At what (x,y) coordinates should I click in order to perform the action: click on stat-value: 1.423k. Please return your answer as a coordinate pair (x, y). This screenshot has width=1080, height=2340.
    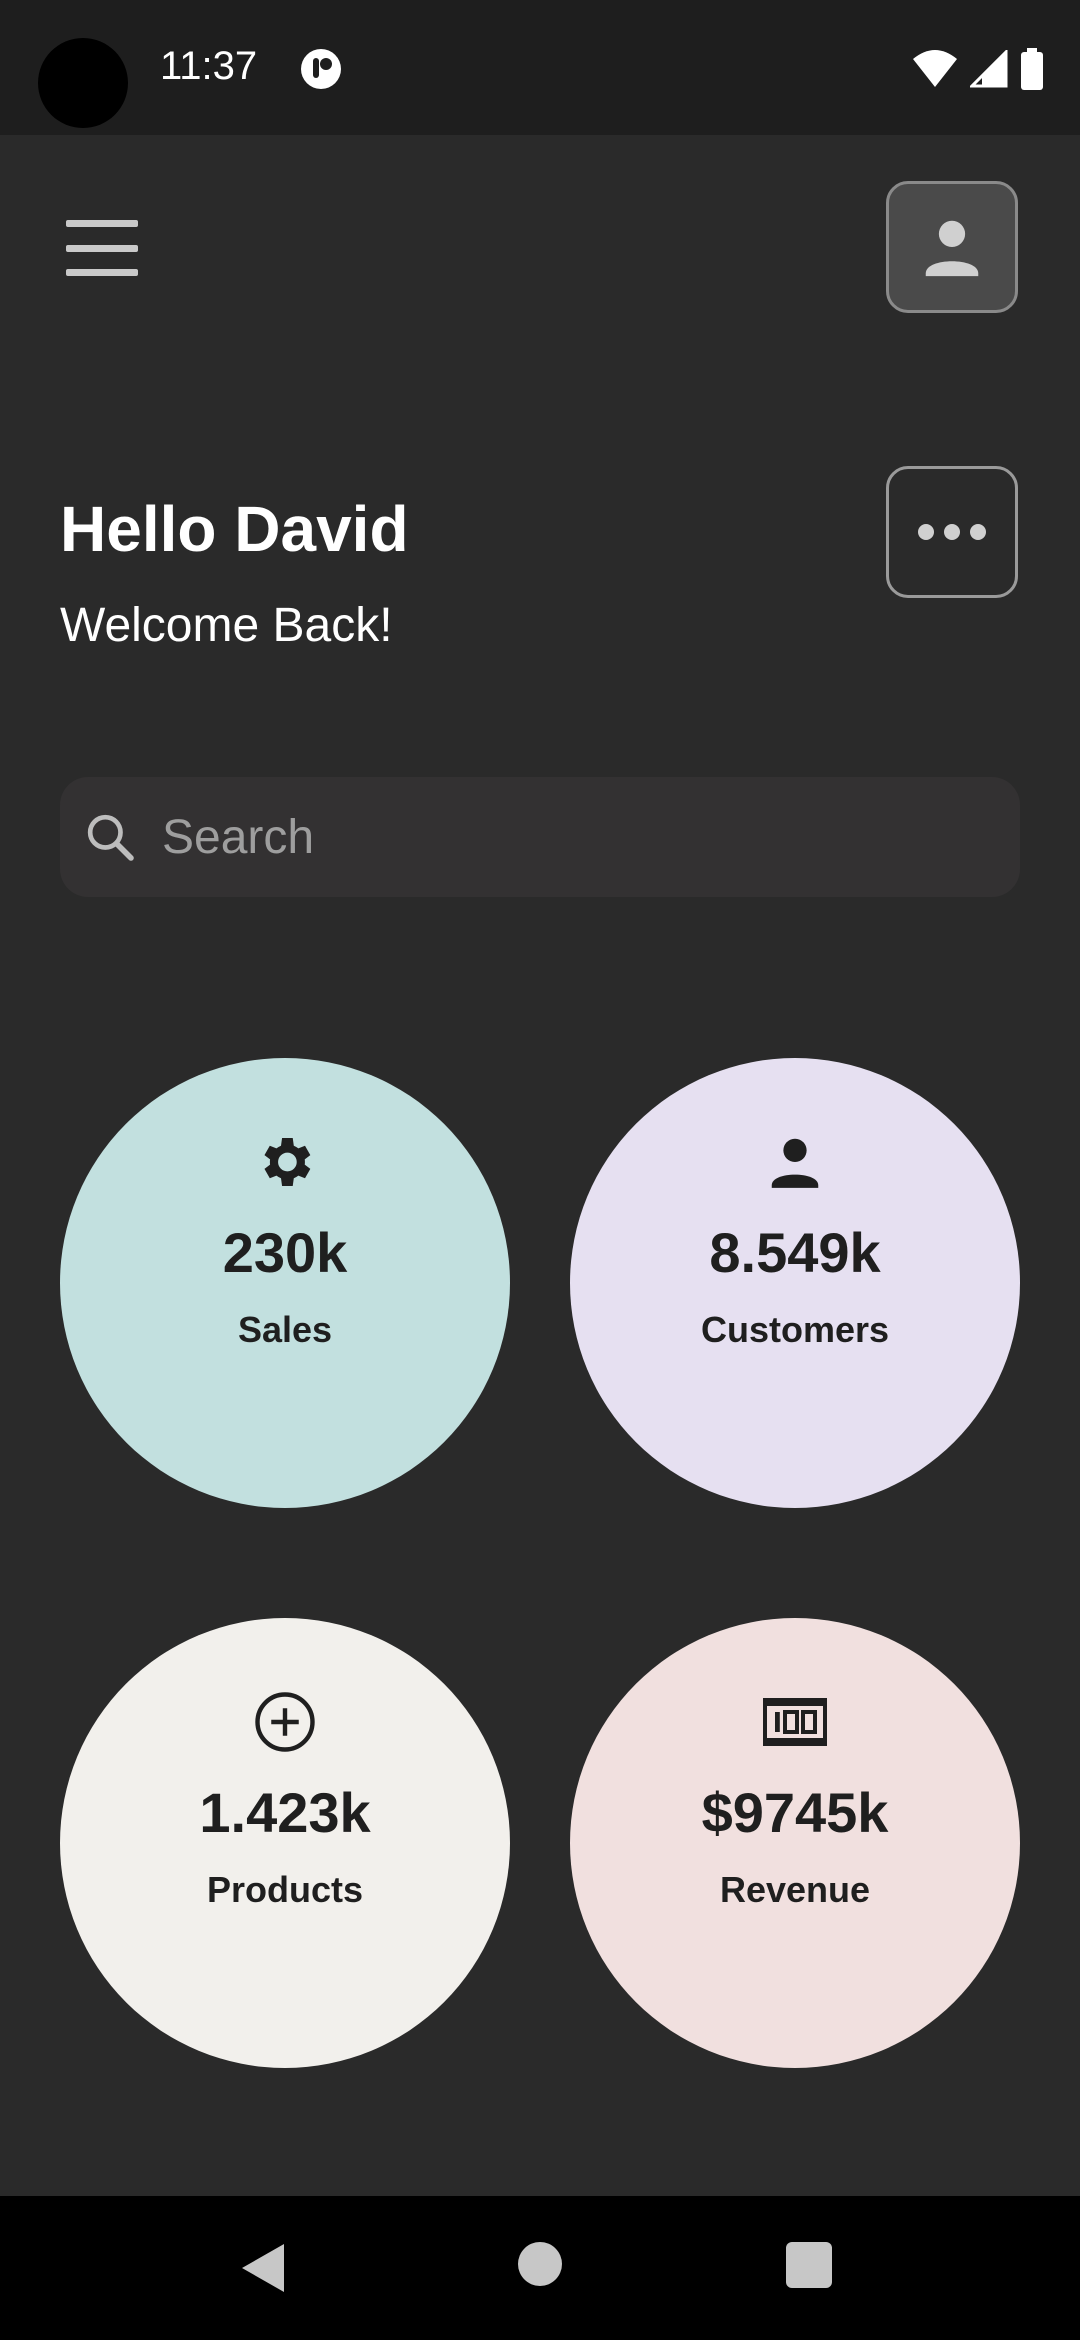
    Looking at the image, I should click on (285, 1812).